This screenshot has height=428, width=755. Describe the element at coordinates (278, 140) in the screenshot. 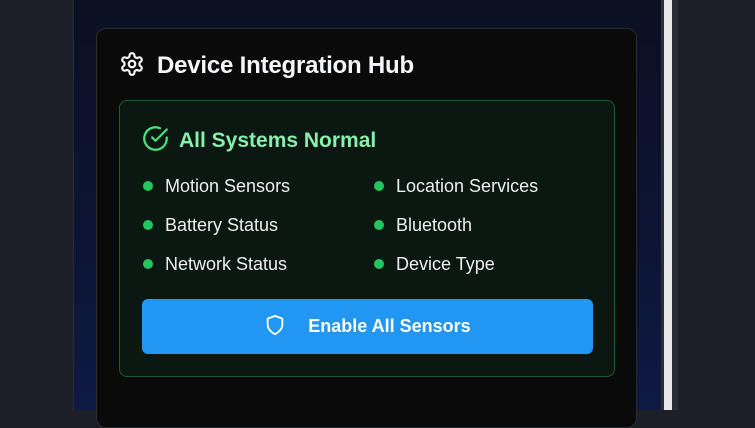

I see `status-text: All Systems Normal` at that location.